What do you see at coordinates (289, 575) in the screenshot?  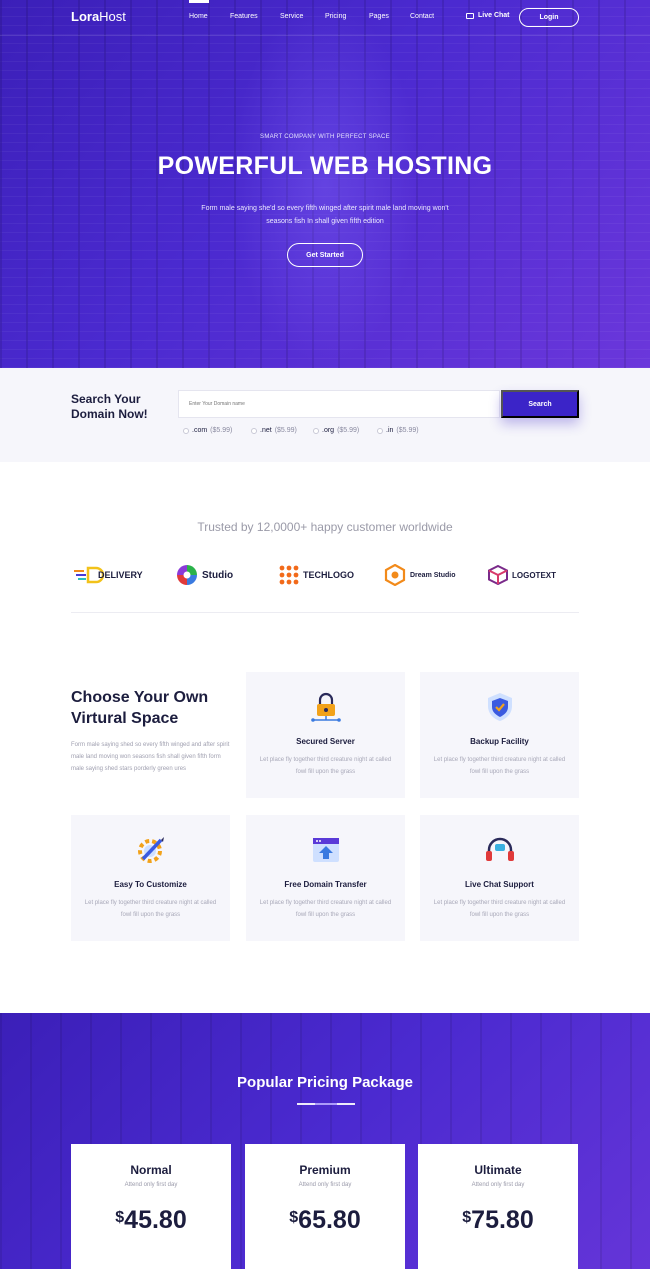 I see `techlogo-icon` at bounding box center [289, 575].